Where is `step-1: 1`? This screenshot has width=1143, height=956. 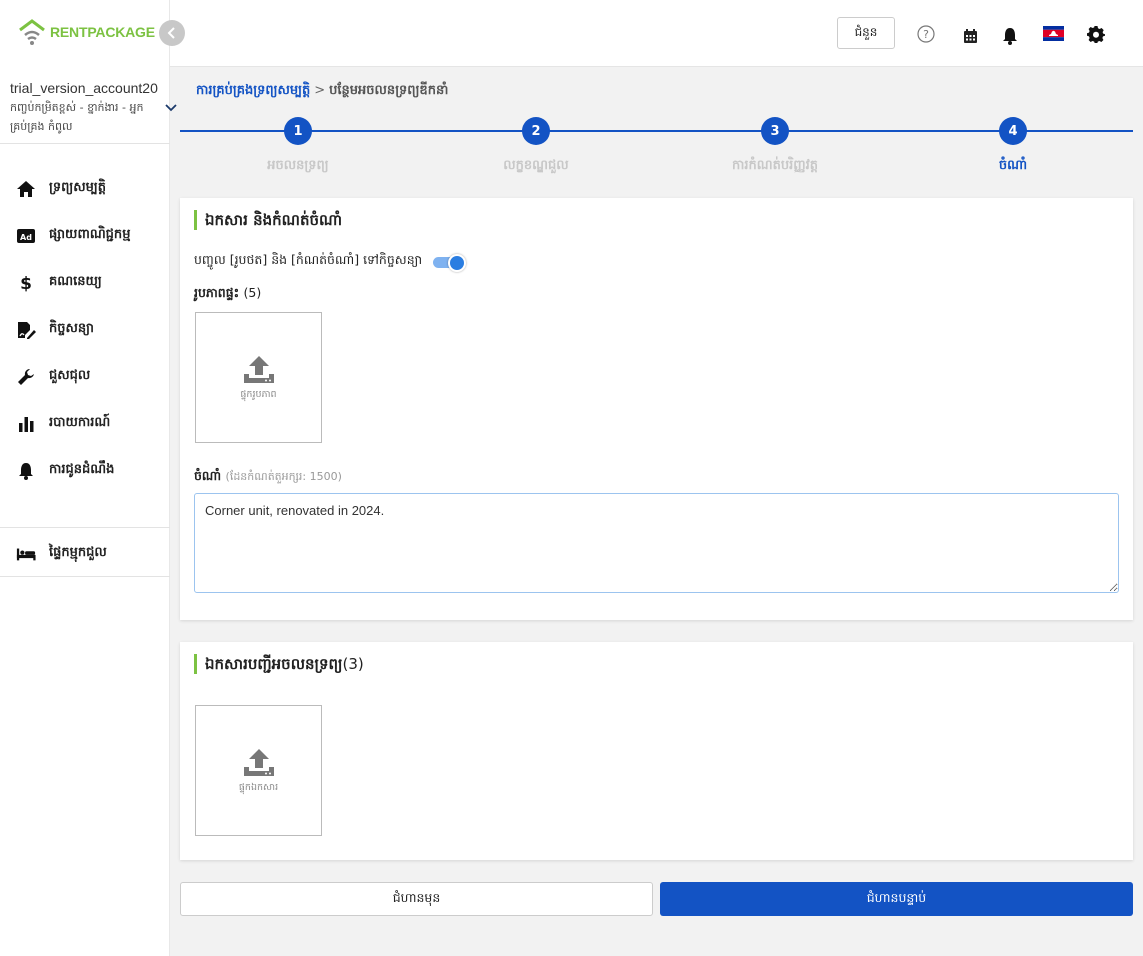
step-1: 1 is located at coordinates (298, 131).